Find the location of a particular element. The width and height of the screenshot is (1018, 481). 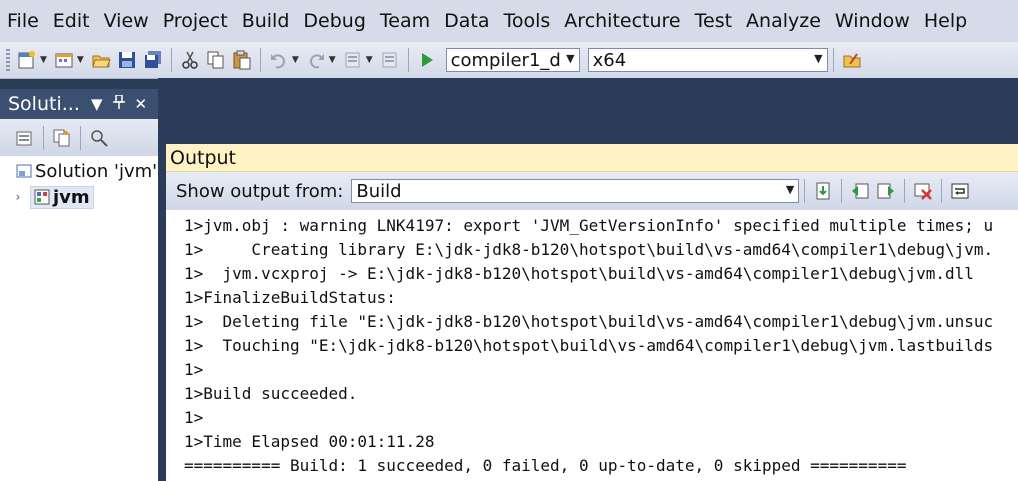

output-window-title-bar: Output is located at coordinates (592, 158).